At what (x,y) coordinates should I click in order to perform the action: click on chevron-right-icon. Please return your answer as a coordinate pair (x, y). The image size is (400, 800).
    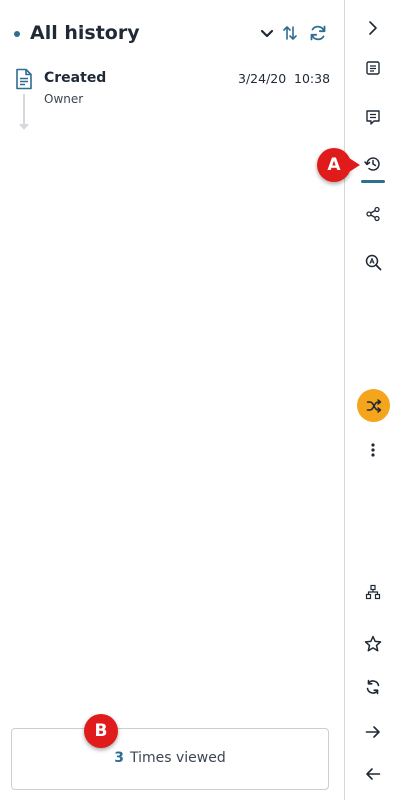
    Looking at the image, I should click on (373, 28).